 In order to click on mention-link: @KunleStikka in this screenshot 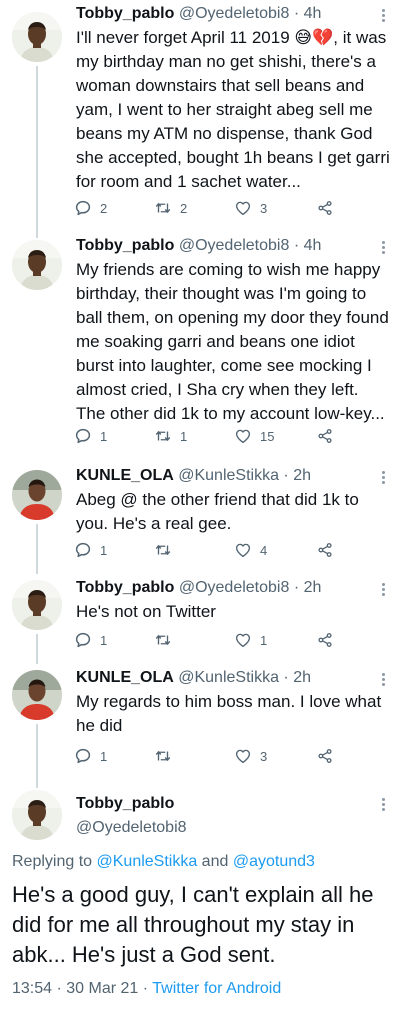, I will do `click(147, 861)`.